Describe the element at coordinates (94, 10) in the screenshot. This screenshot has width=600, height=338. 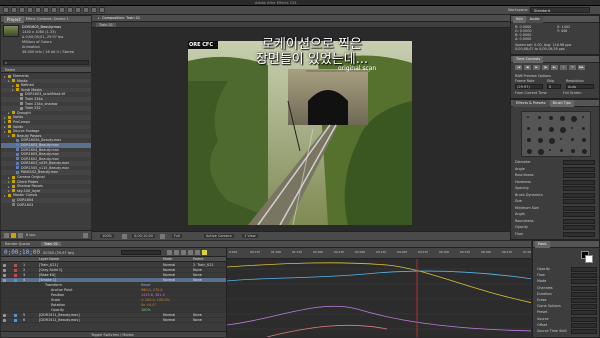
I see `eraser-tool-icon` at that location.